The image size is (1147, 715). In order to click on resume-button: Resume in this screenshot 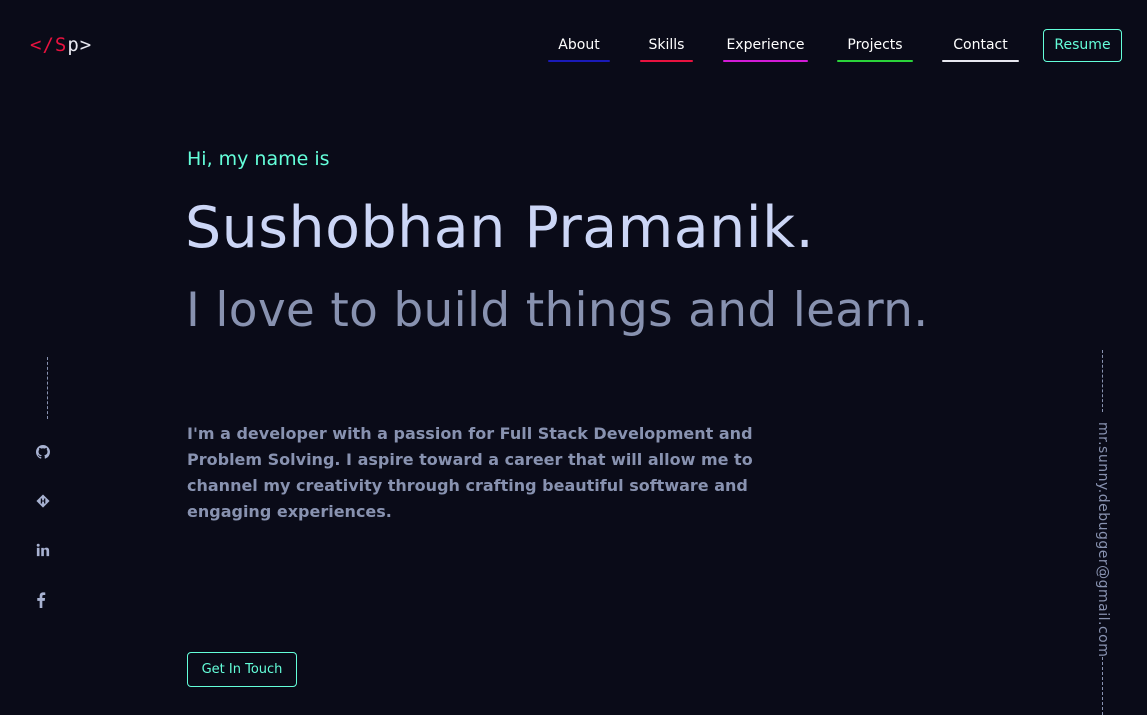, I will do `click(1082, 45)`.